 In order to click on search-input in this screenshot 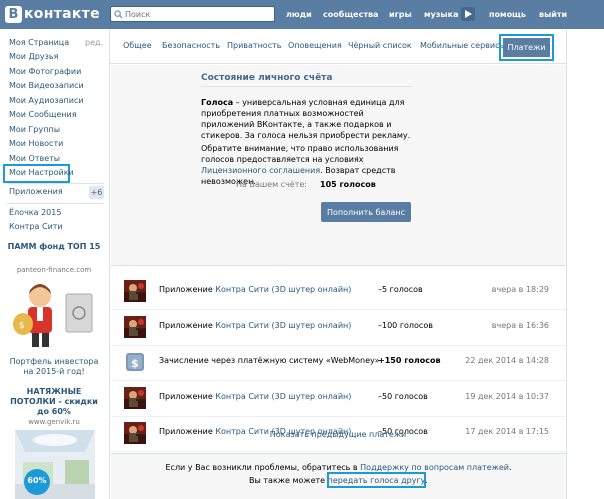, I will do `click(195, 14)`.